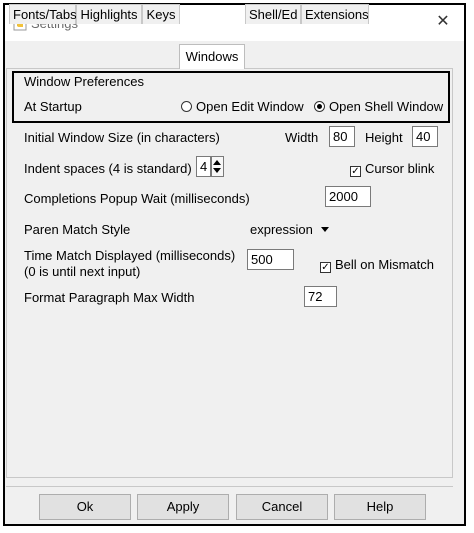 Image resolution: width=474 pixels, height=533 pixels. I want to click on initial-window-size-label: Initial Window Size (in characters), so click(122, 137).